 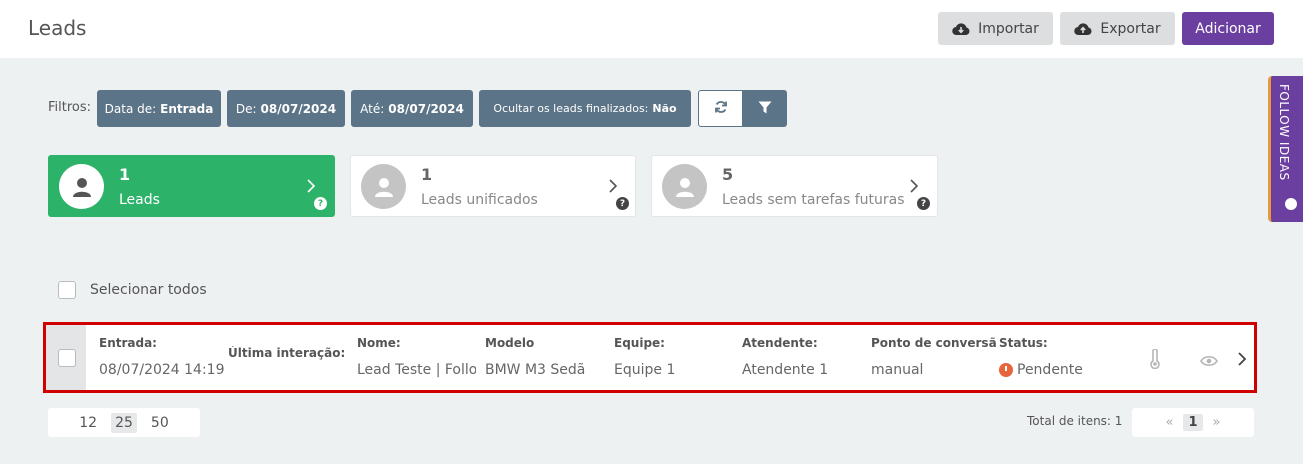 I want to click on col-nome: Nome: Lead Teste | Follow, so click(x=416, y=357).